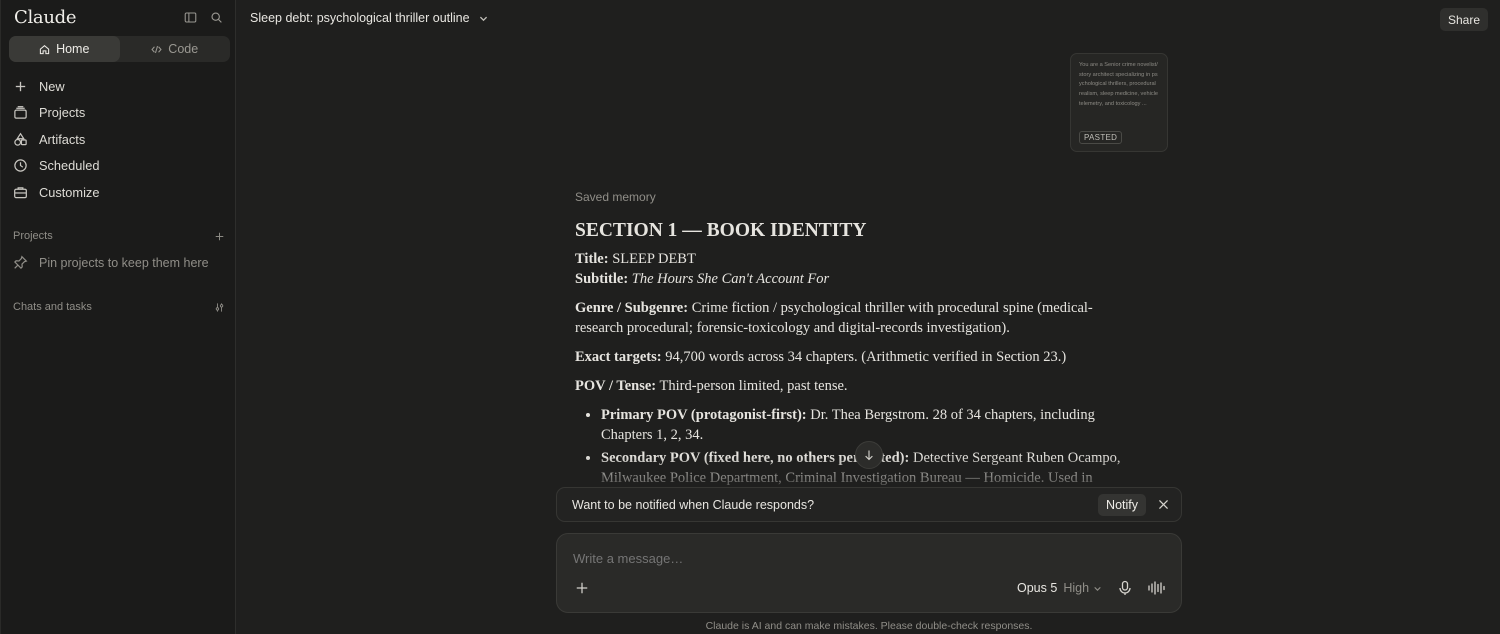  Describe the element at coordinates (45, 17) in the screenshot. I see `brand-logo: Claude` at that location.